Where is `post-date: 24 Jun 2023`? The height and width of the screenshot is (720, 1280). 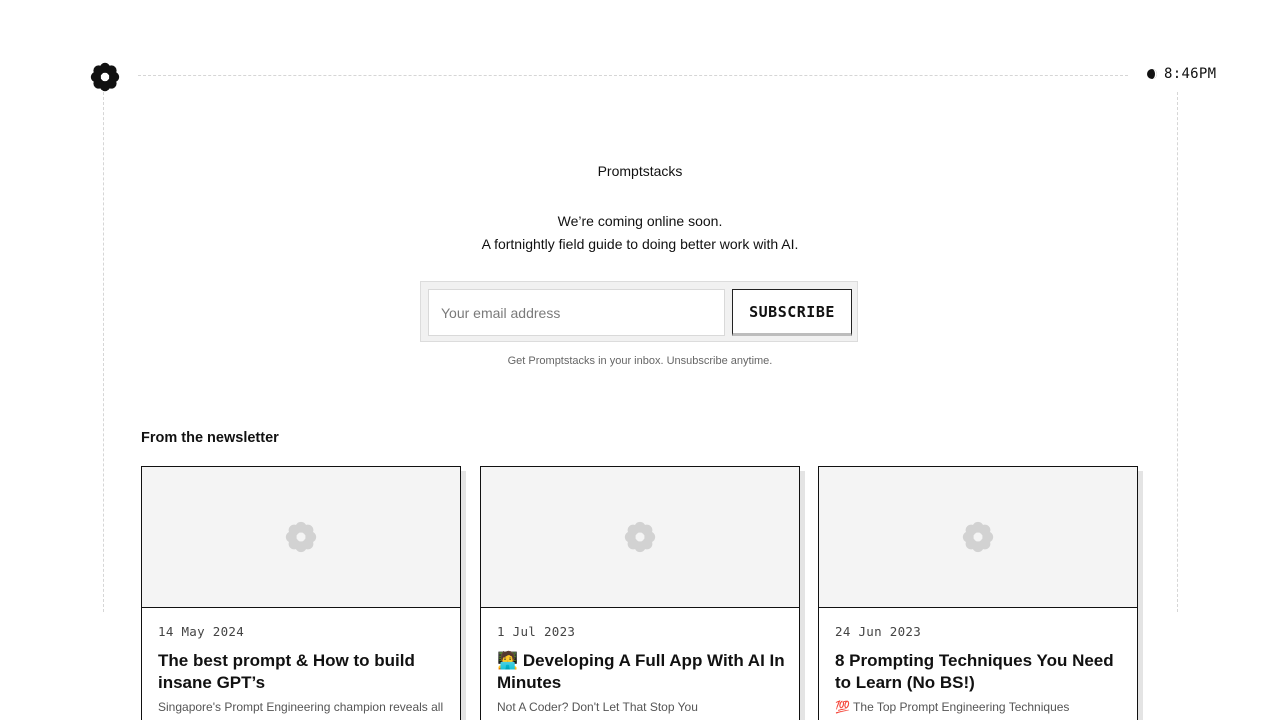
post-date: 24 Jun 2023 is located at coordinates (878, 631).